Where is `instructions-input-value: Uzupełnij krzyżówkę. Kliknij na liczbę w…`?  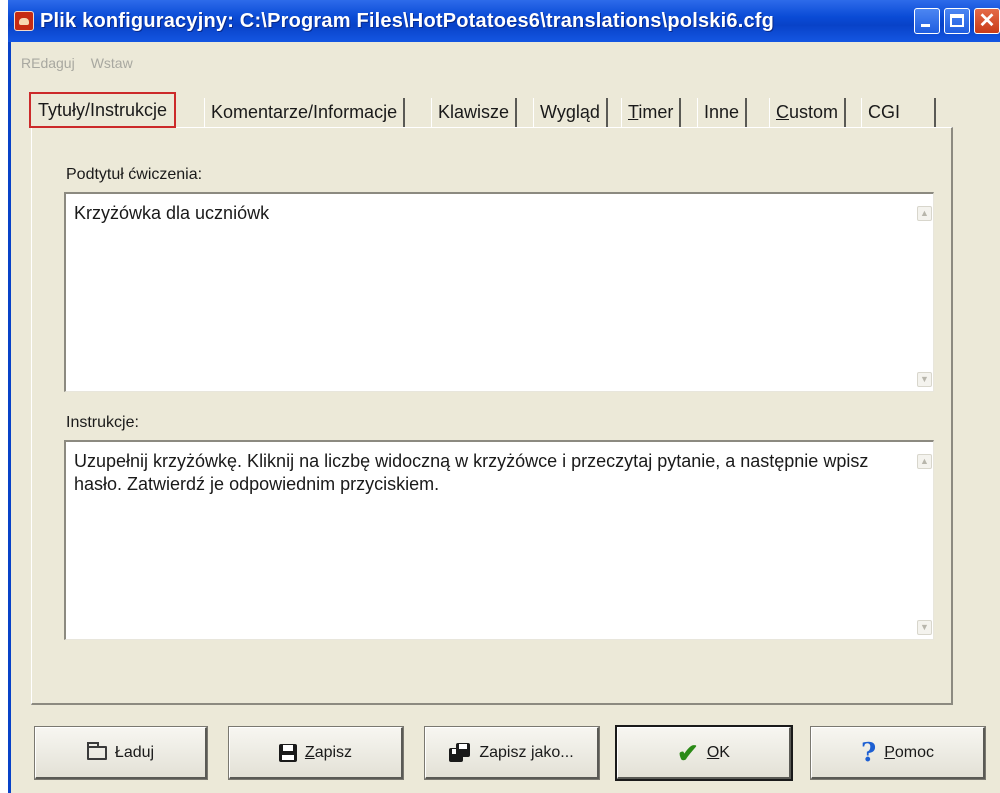 instructions-input-value: Uzupełnij krzyżówkę. Kliknij na liczbę w… is located at coordinates (471, 472).